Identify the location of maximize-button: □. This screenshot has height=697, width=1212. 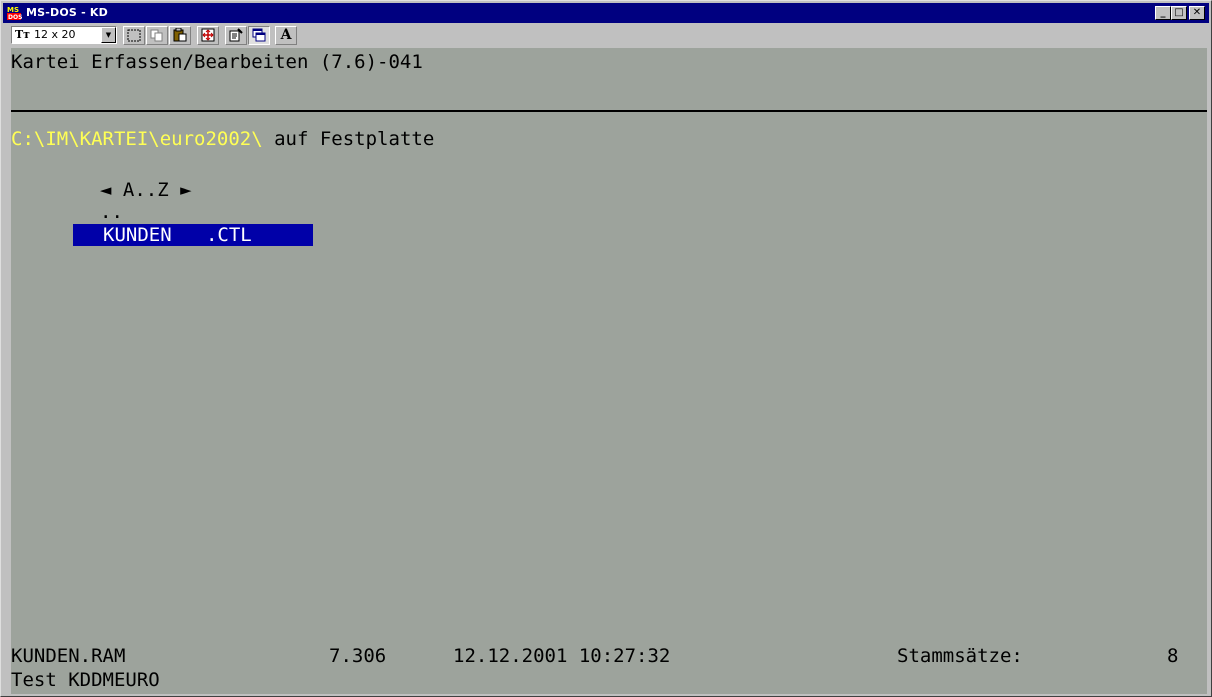
(1179, 13).